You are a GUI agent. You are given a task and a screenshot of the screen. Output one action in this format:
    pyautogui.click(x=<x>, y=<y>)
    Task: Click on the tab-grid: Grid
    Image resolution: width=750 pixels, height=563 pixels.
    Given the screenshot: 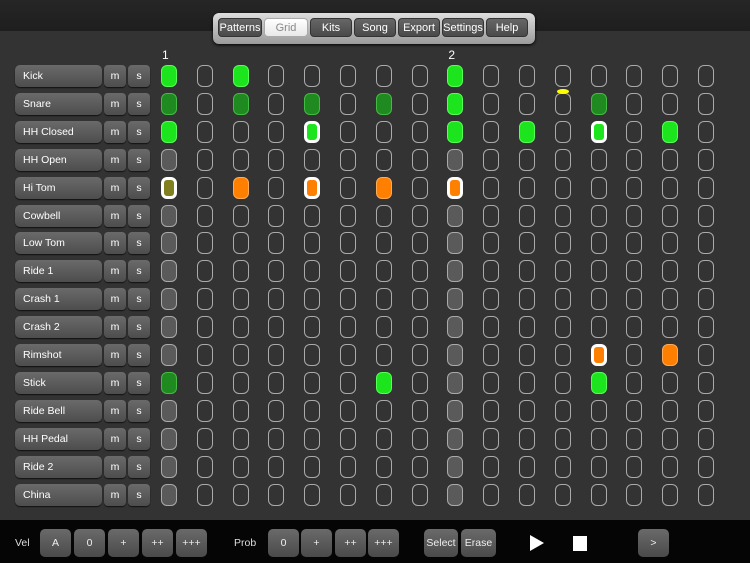 What is the action you would take?
    pyautogui.click(x=286, y=27)
    